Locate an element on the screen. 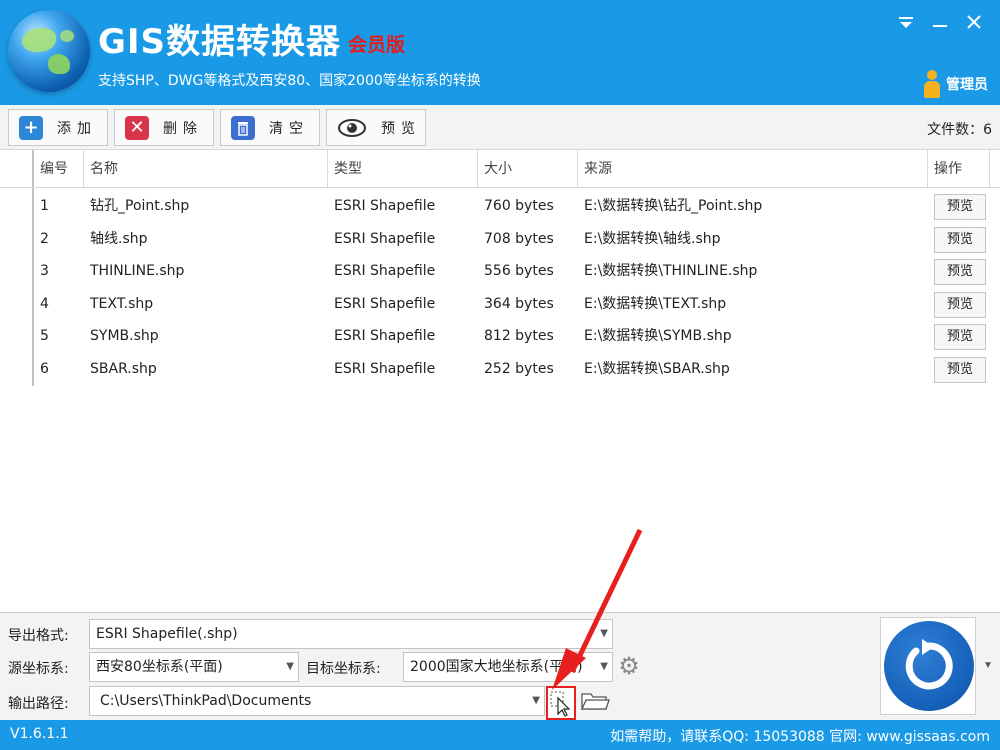 The image size is (1000, 750). globe-logo-icon is located at coordinates (49, 51).